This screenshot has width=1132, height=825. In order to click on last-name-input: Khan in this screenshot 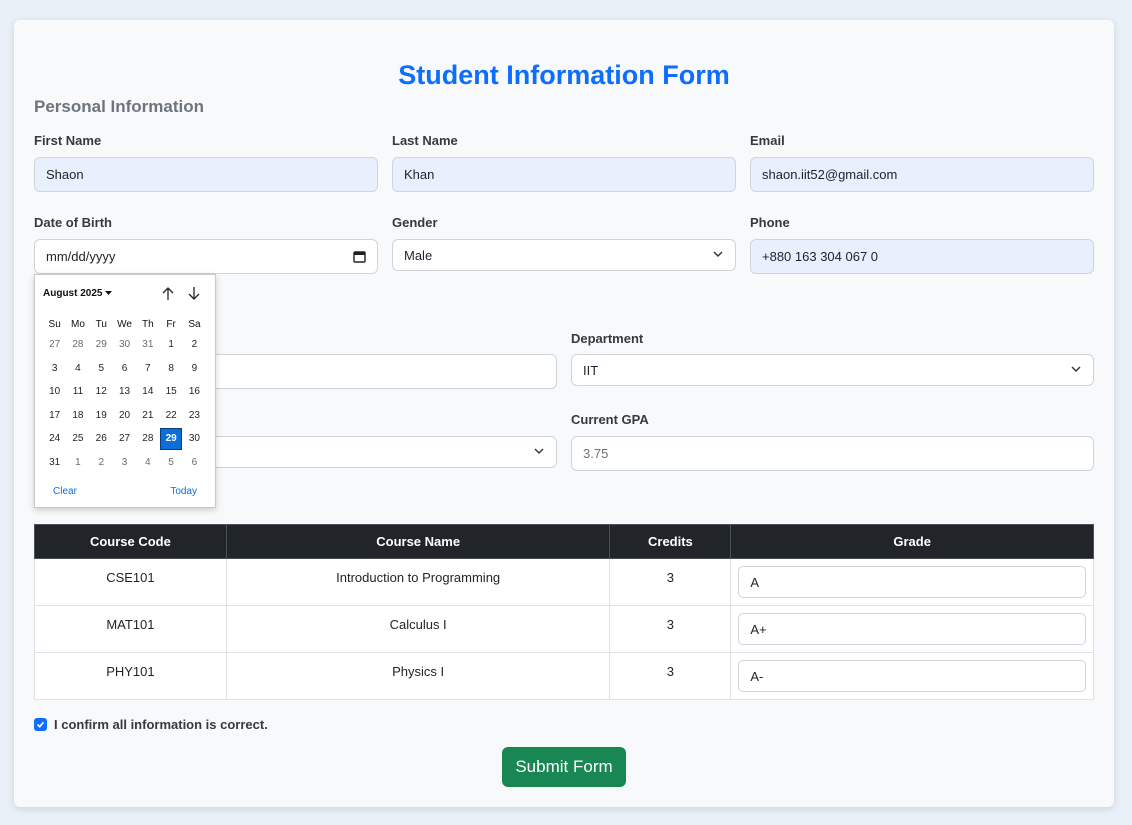, I will do `click(564, 174)`.